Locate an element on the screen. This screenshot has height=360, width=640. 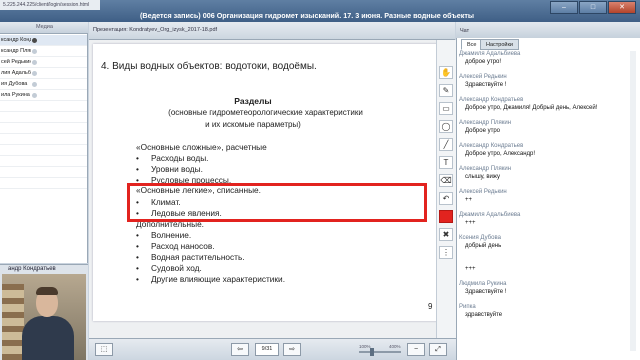
chat-text: Здравствуйте ! is located at coordinates (486, 85).